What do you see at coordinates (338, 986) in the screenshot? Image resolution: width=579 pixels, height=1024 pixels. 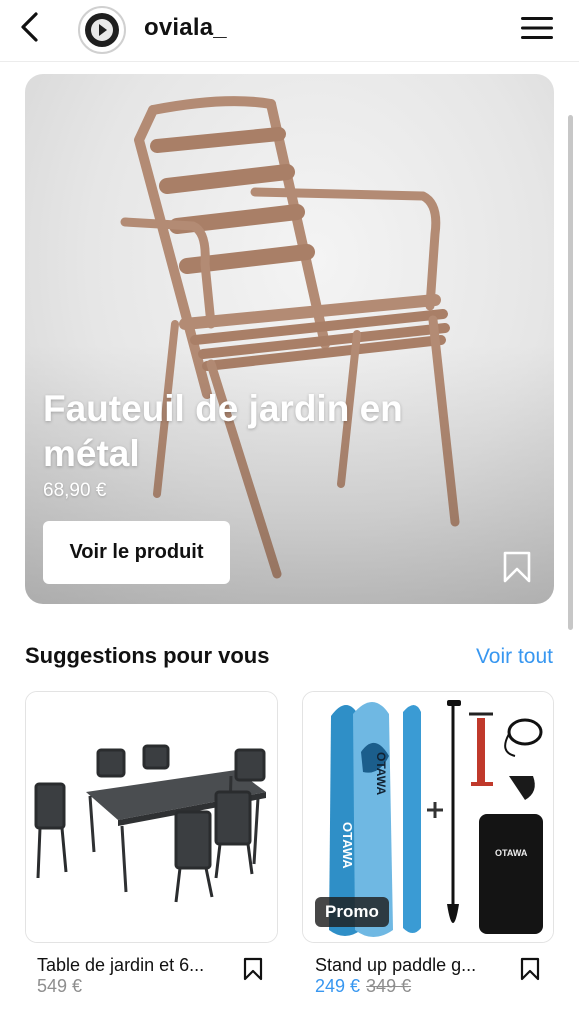 I see `sale-price: 249 €` at bounding box center [338, 986].